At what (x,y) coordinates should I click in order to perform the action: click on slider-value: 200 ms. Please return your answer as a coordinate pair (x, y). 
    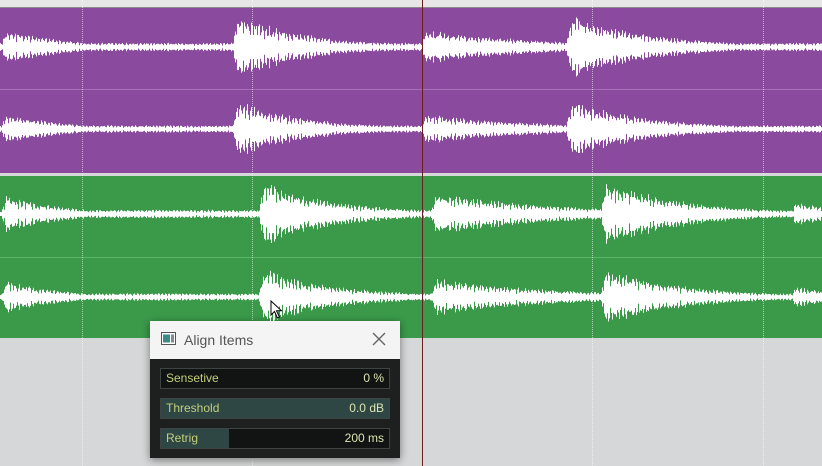
    Looking at the image, I should click on (364, 438).